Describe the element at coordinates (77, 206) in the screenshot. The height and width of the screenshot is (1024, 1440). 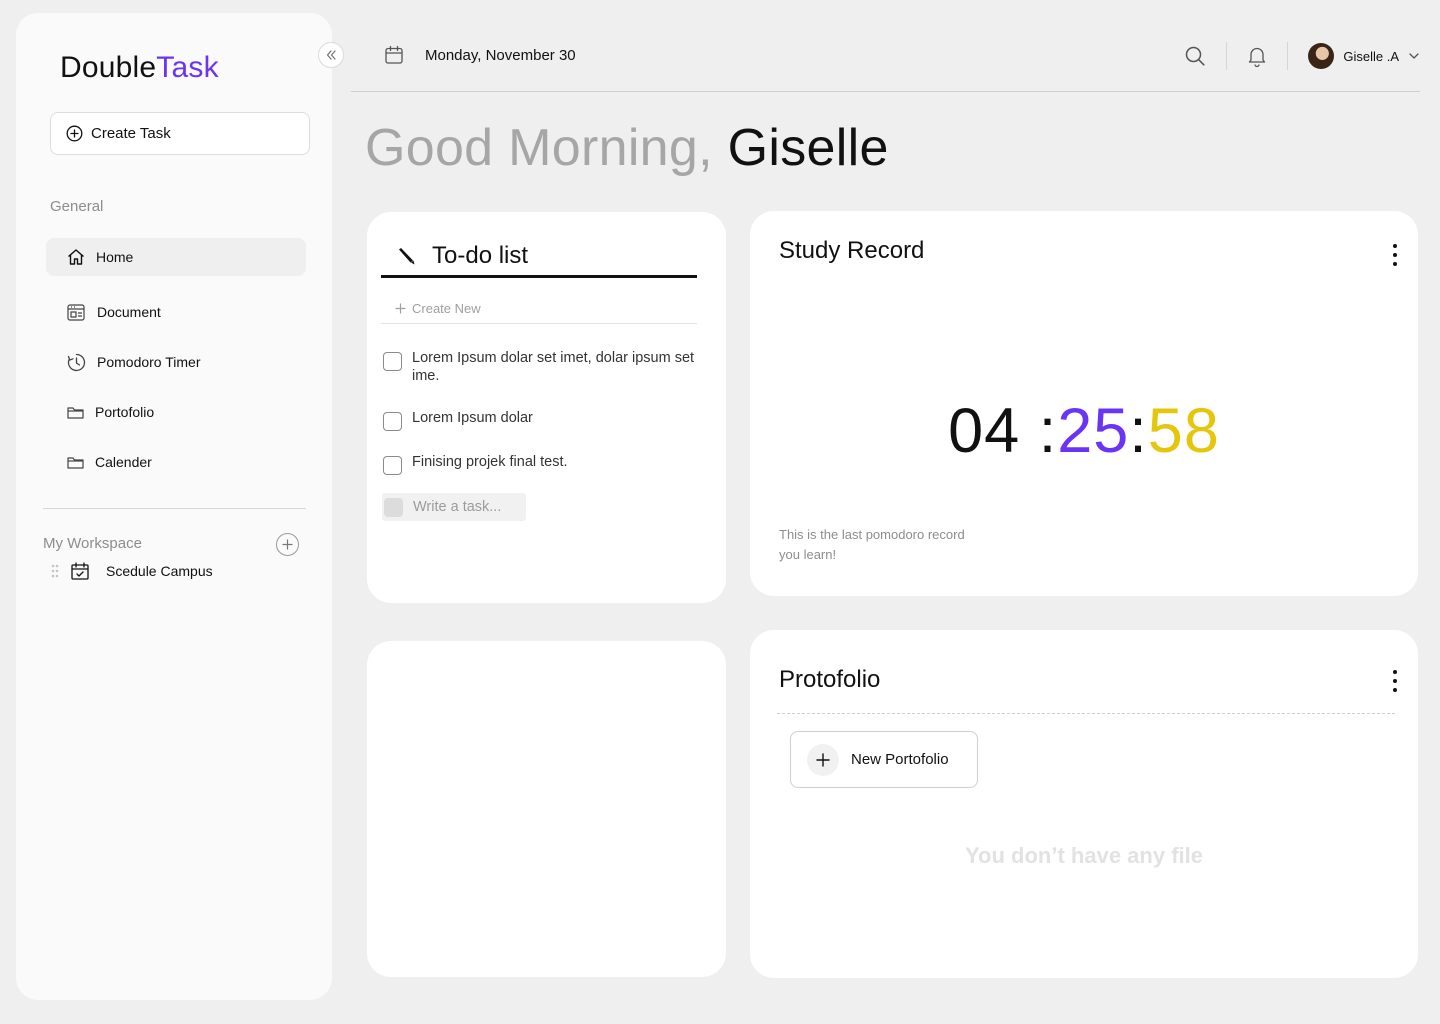
I see `general-section-label: General` at that location.